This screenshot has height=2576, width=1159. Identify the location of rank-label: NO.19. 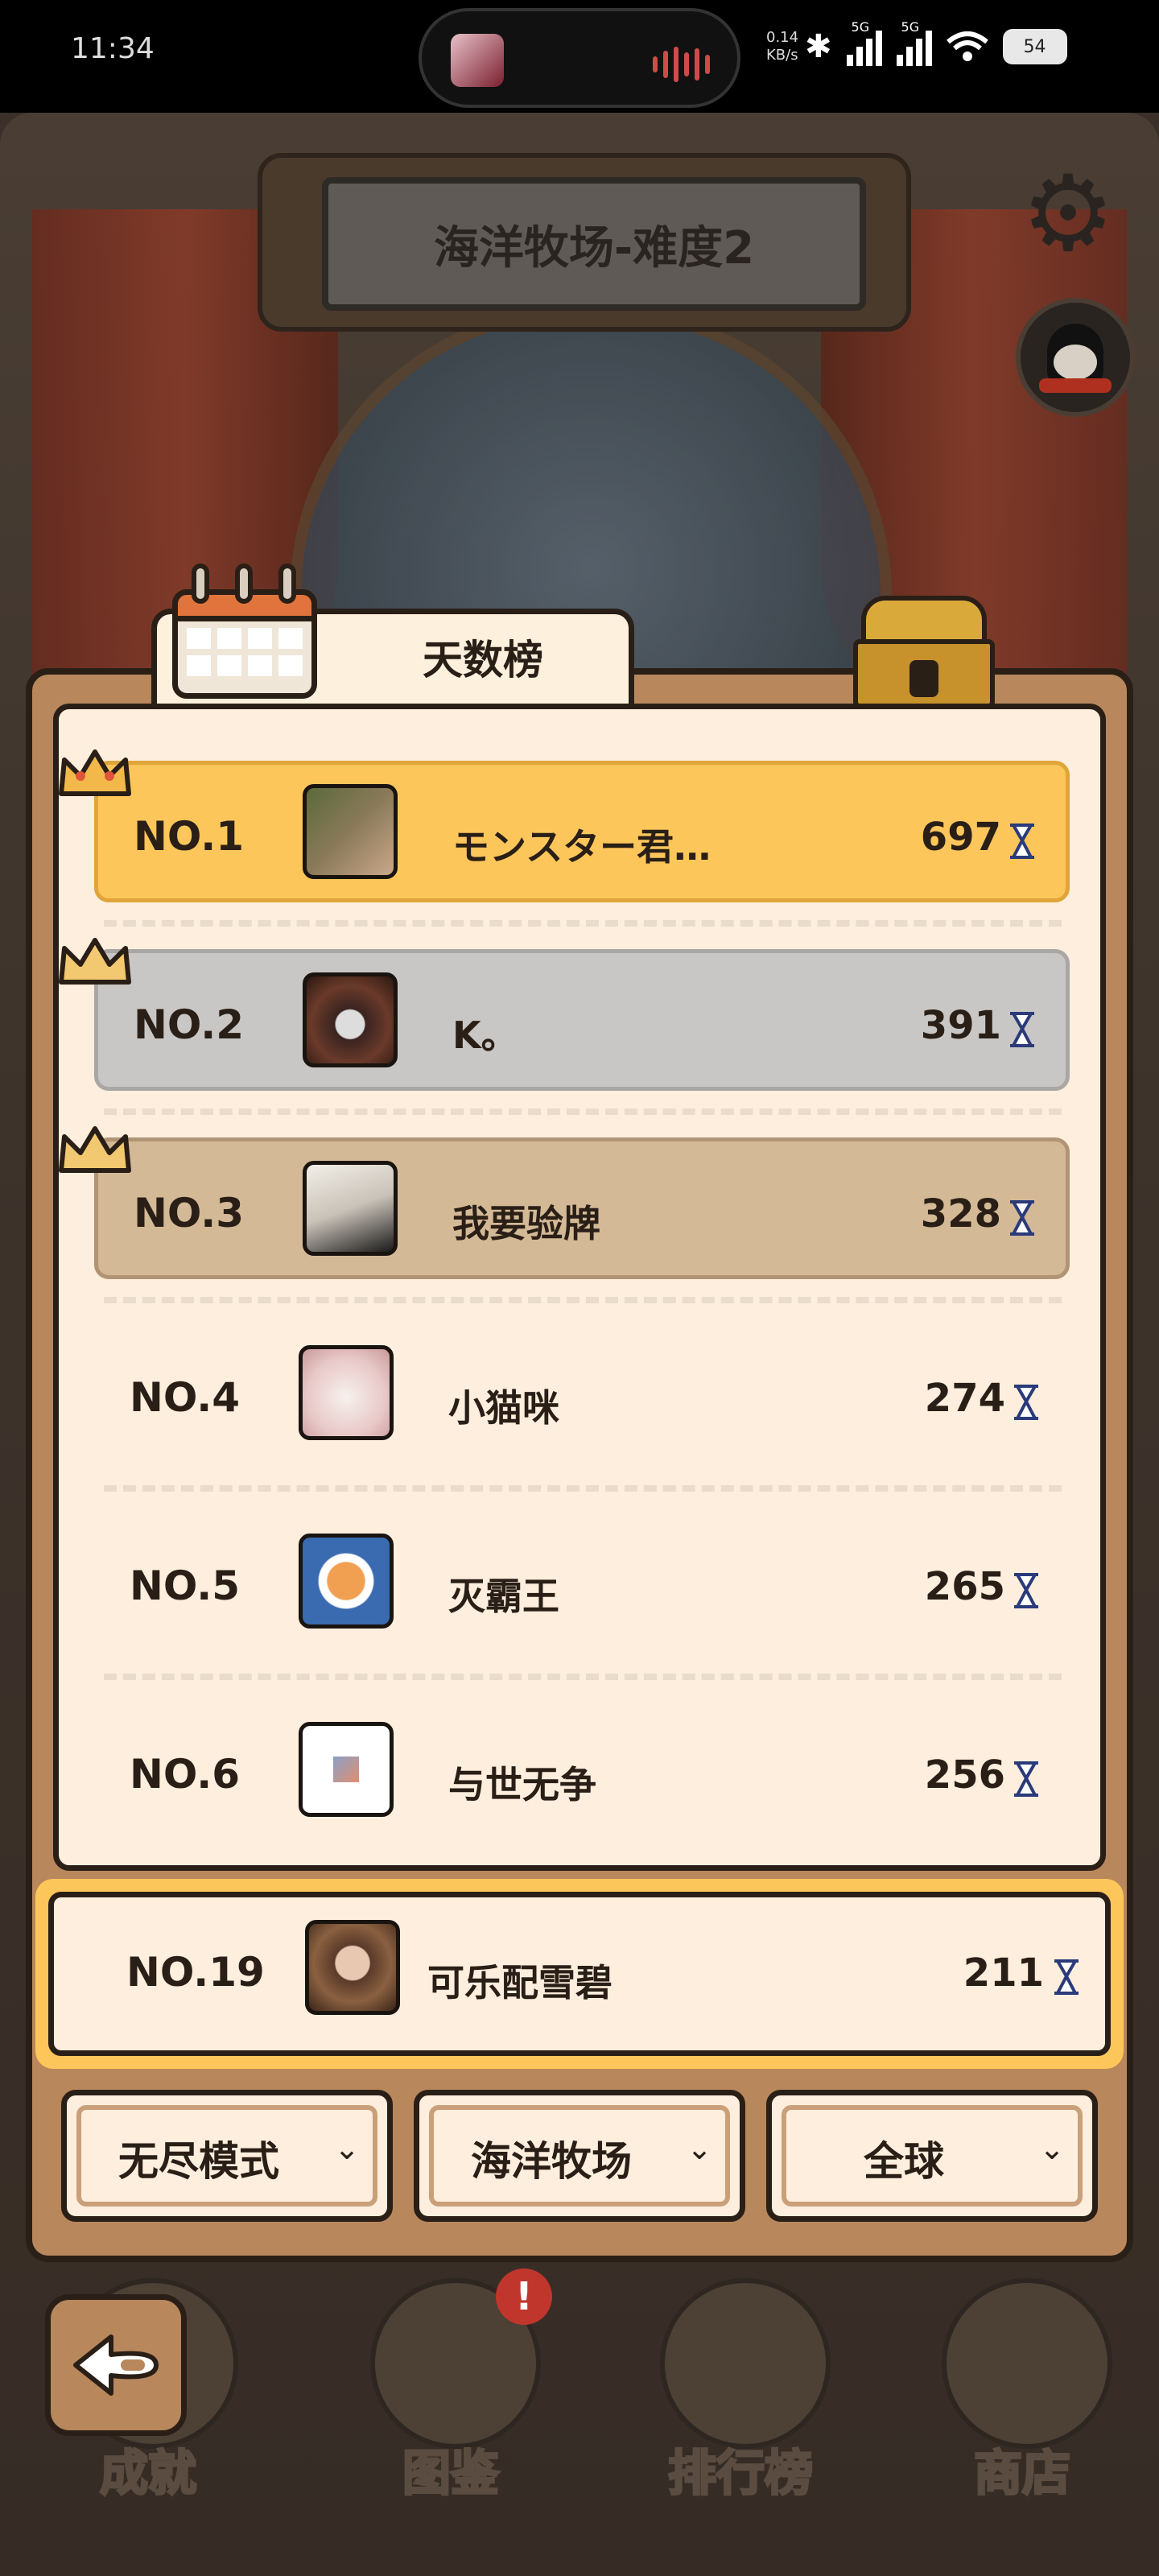
(195, 1972).